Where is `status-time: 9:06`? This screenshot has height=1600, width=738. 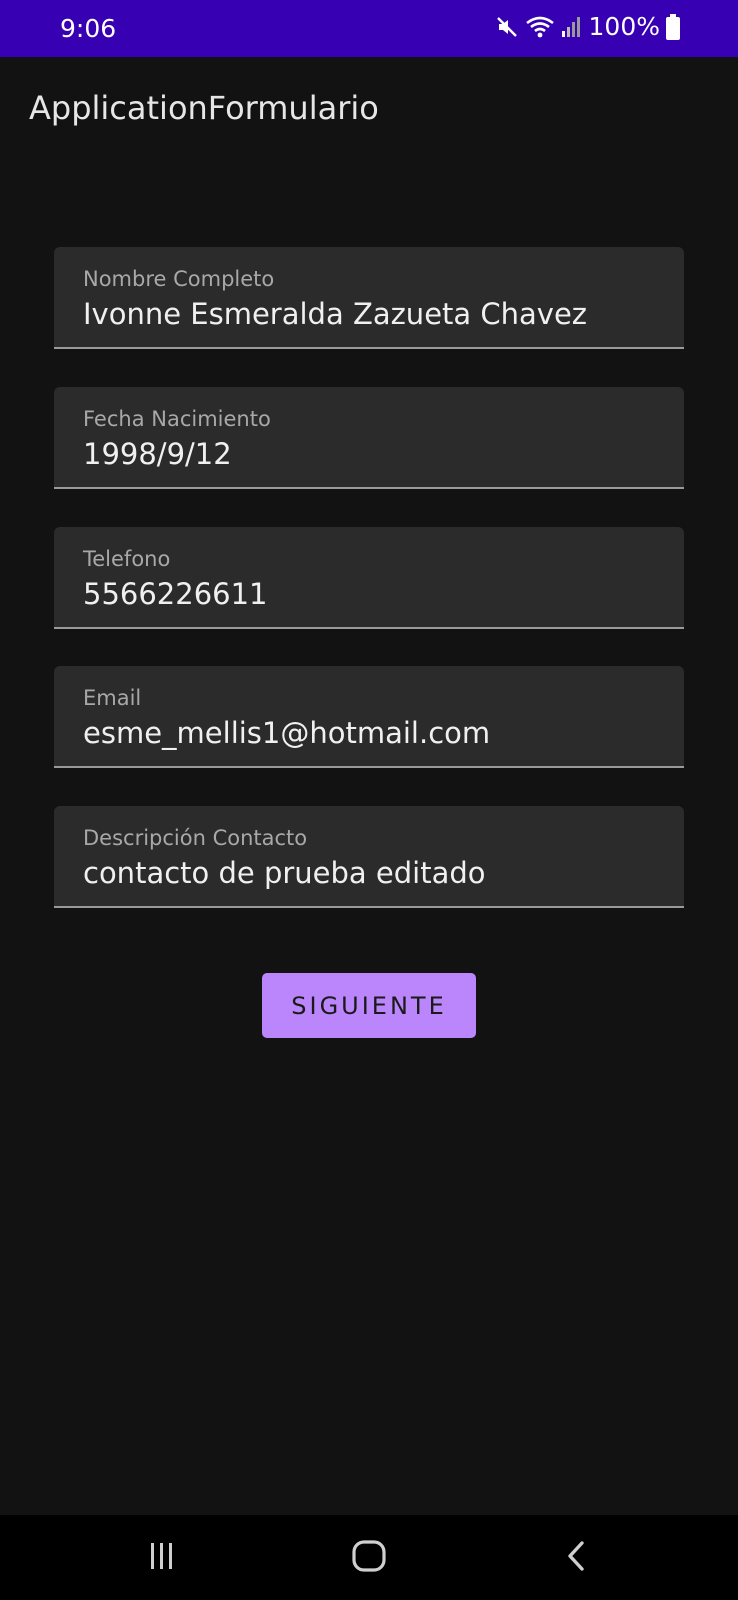 status-time: 9:06 is located at coordinates (88, 28).